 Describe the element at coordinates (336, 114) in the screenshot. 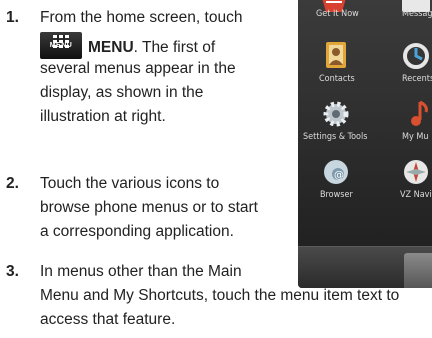

I see `settings-gear-icon` at that location.